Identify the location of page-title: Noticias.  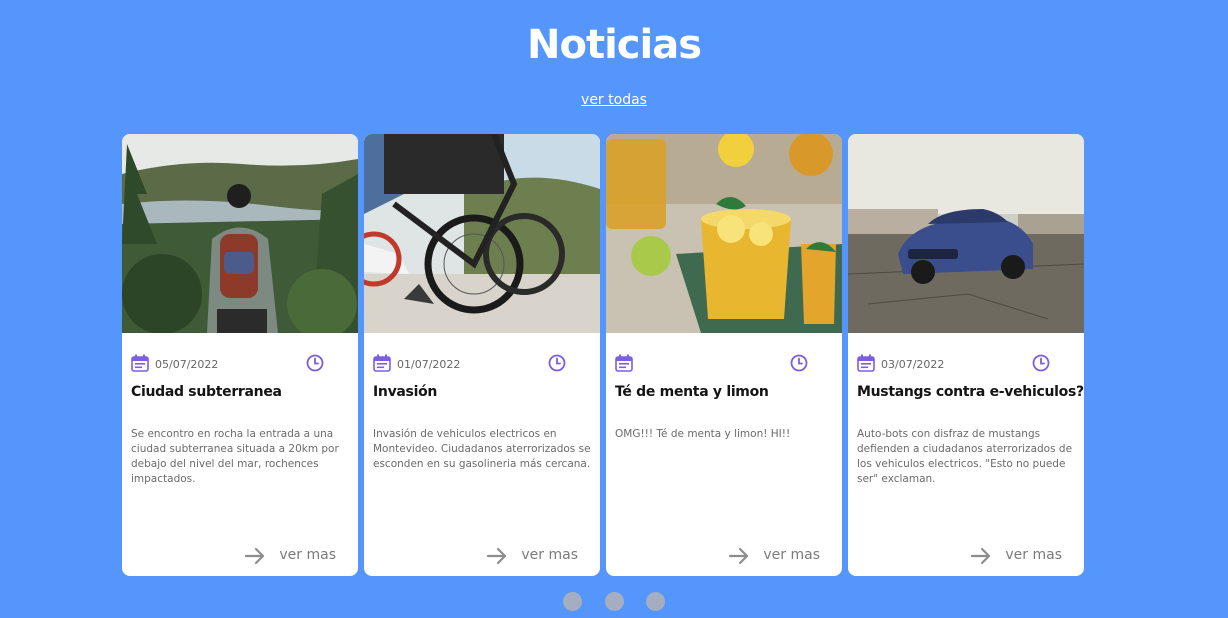
(614, 45).